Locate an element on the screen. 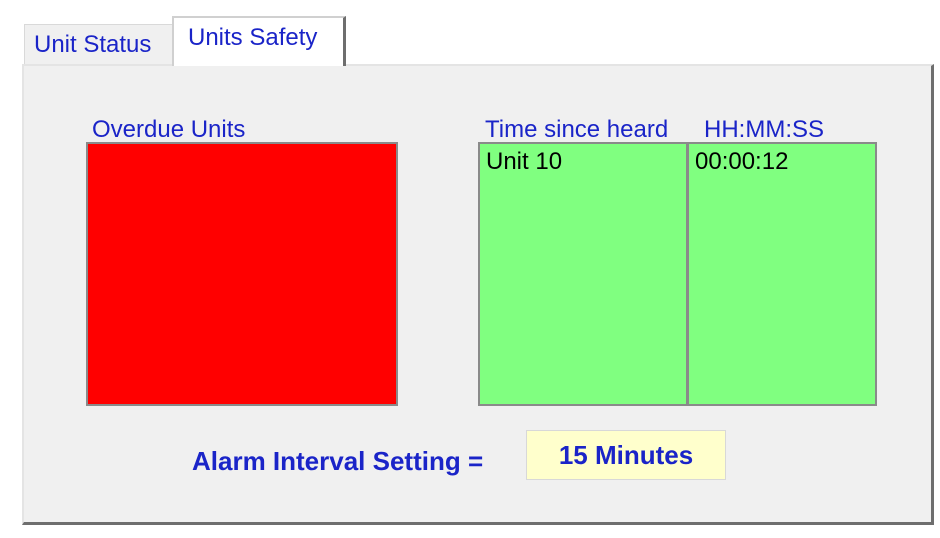 The image size is (940, 538). heard-times-list: 00:00:12 is located at coordinates (782, 274).